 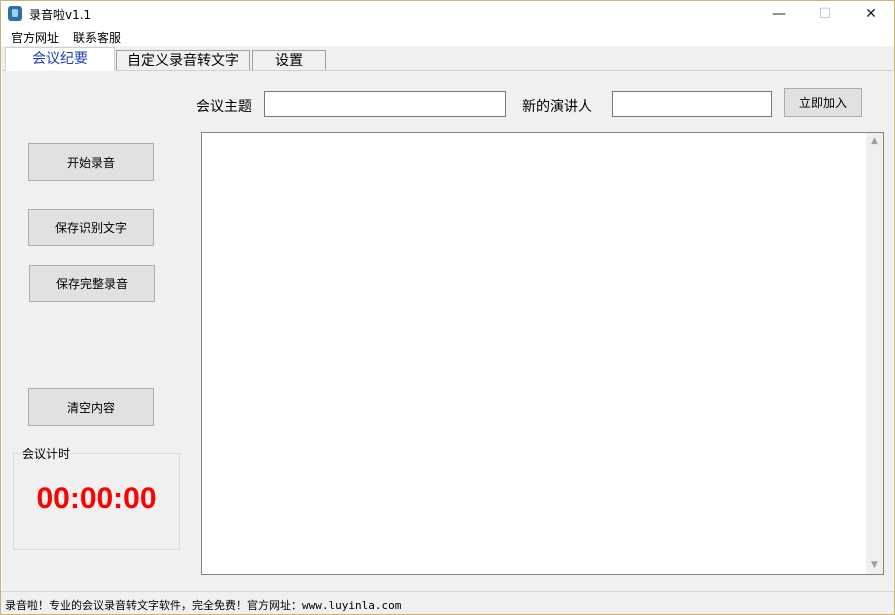 What do you see at coordinates (46, 453) in the screenshot?
I see `timer-title: 会议计时` at bounding box center [46, 453].